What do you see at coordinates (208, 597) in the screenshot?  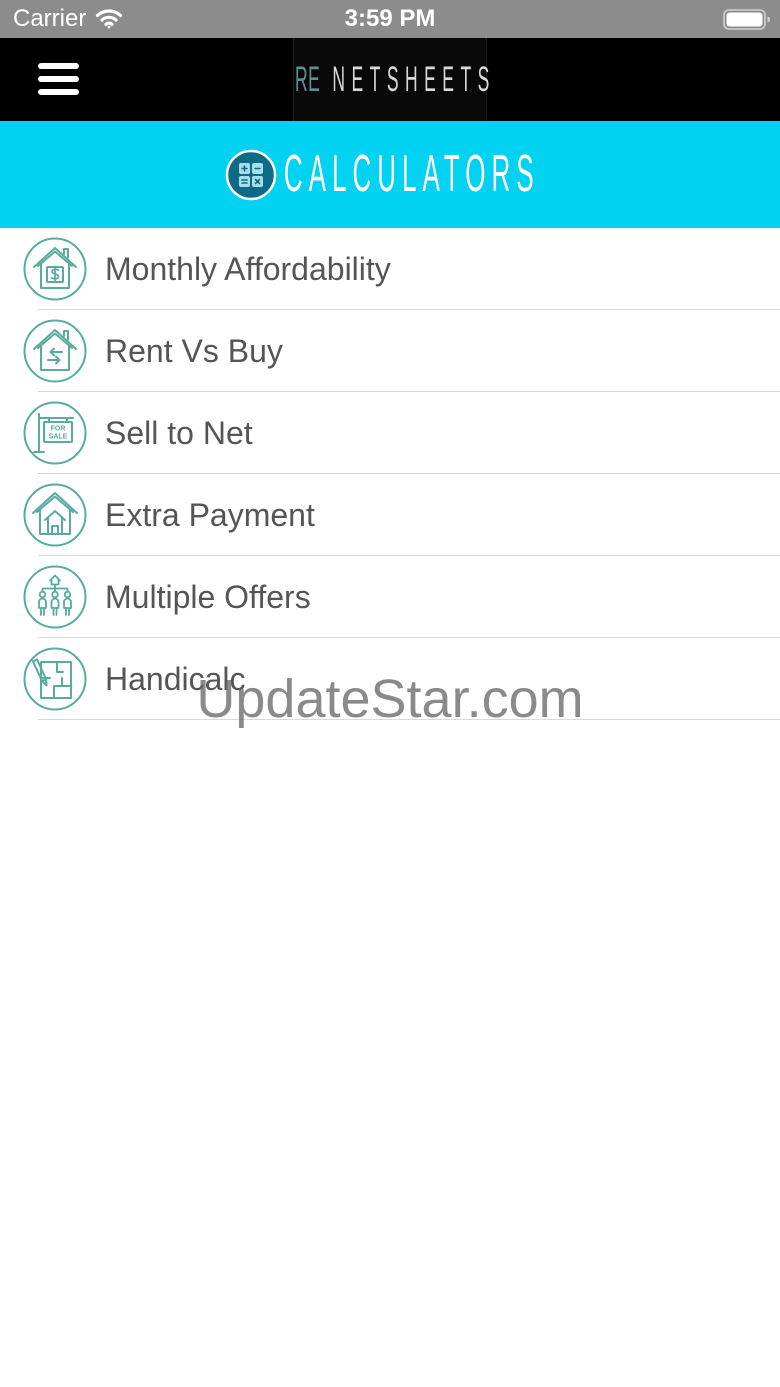 I see `calculator-item-label: Multiple Offers` at bounding box center [208, 597].